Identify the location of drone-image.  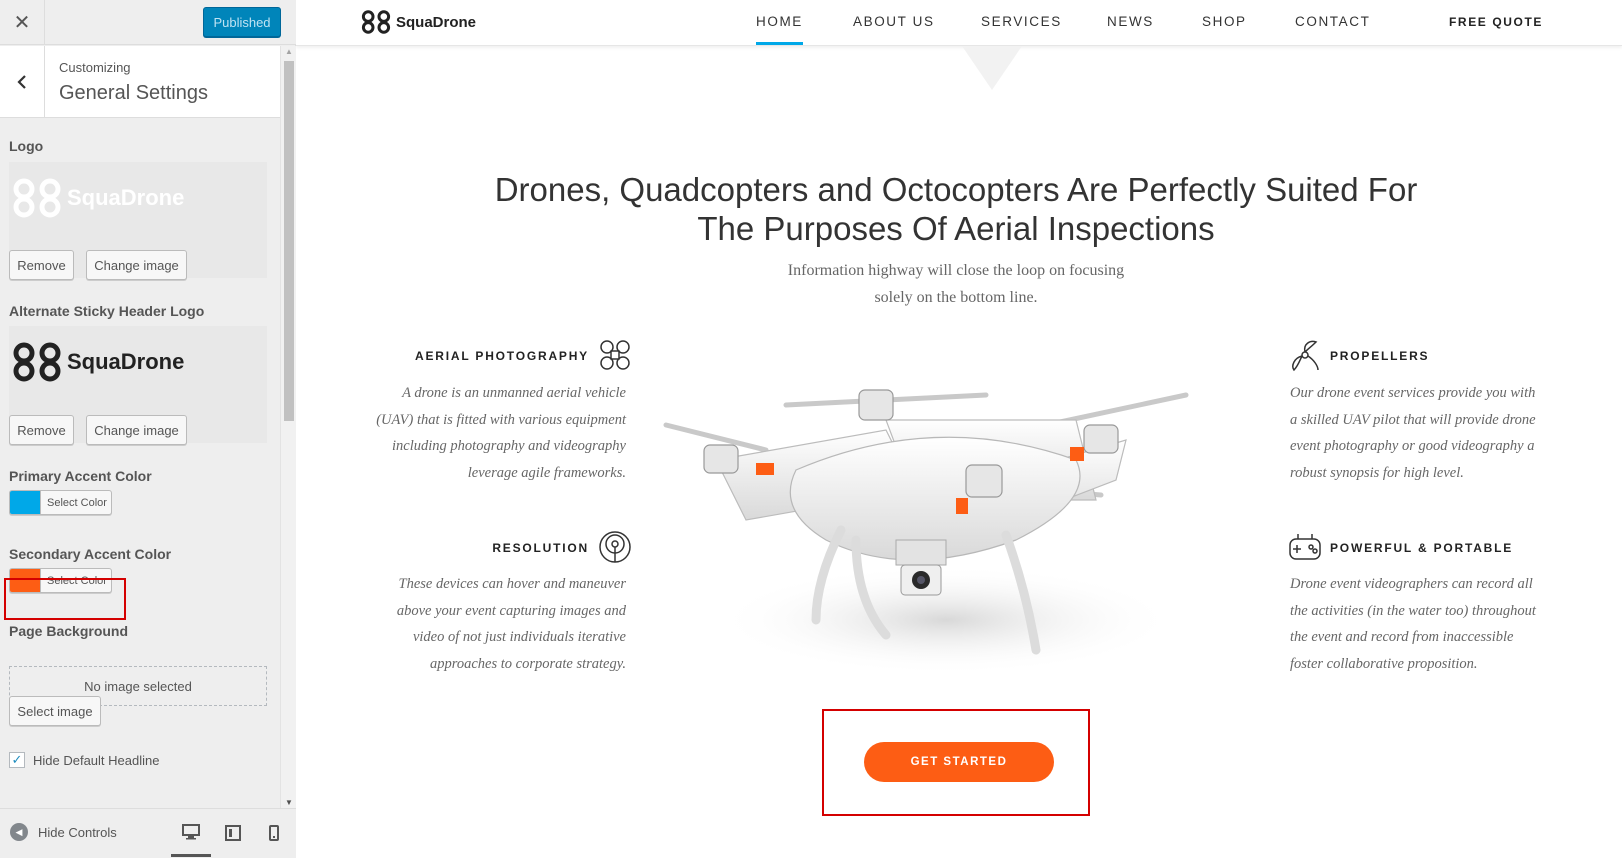
(926, 532).